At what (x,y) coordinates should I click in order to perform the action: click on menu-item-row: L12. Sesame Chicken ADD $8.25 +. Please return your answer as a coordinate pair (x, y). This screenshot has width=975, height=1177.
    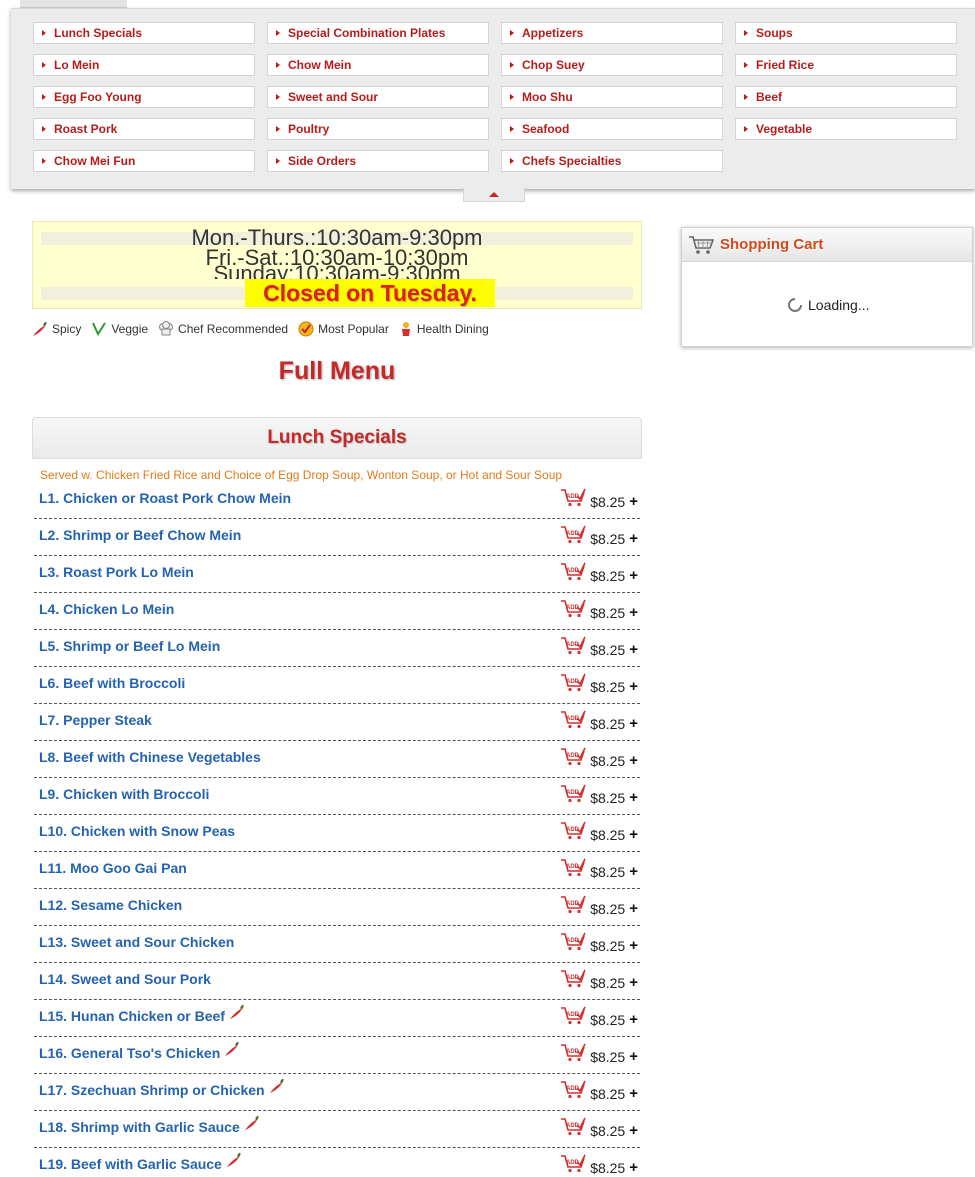
    Looking at the image, I should click on (337, 907).